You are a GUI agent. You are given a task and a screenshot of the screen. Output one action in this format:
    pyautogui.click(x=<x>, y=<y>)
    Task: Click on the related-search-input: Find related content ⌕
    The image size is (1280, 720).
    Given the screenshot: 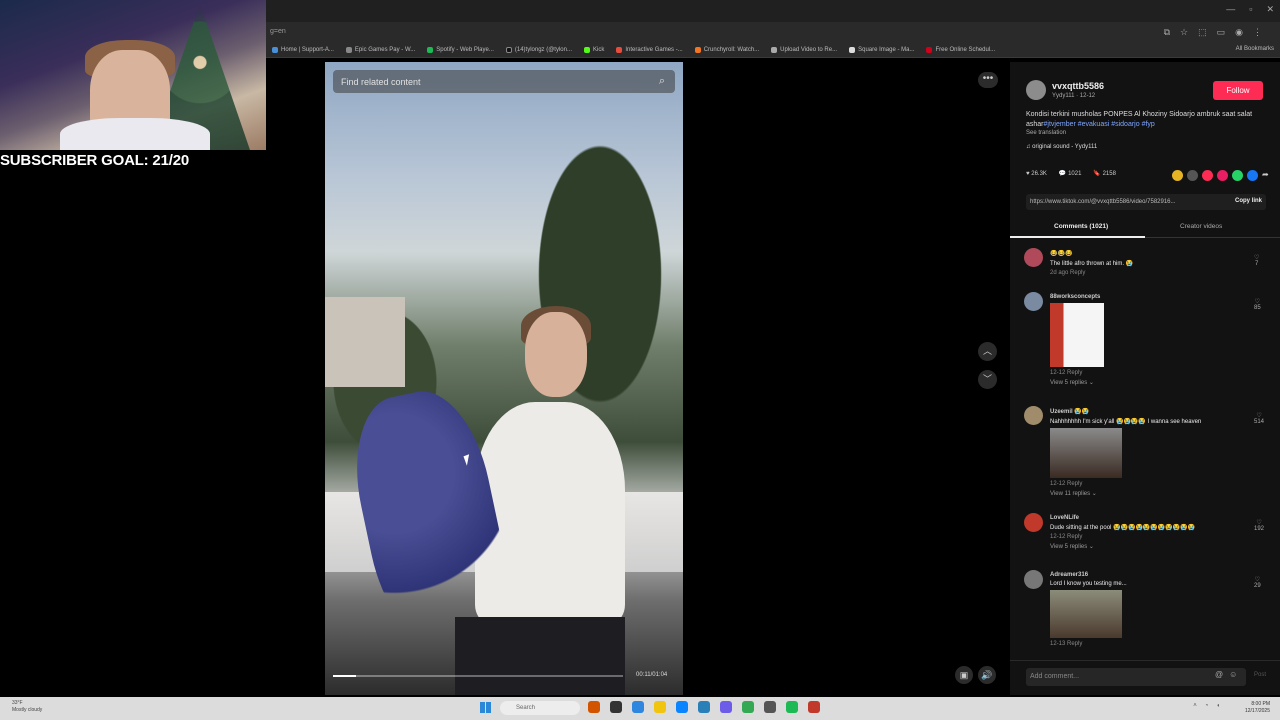 What is the action you would take?
    pyautogui.click(x=504, y=81)
    